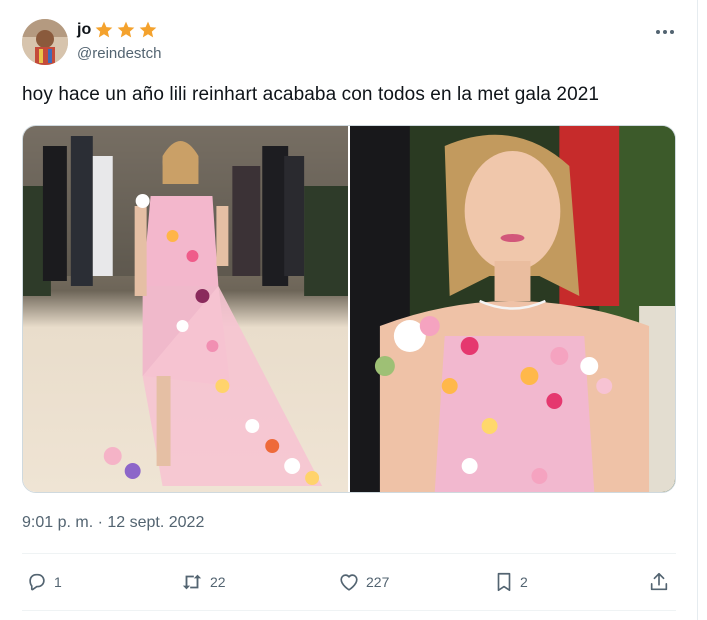 This screenshot has height=620, width=707. I want to click on display-name: jo, so click(117, 30).